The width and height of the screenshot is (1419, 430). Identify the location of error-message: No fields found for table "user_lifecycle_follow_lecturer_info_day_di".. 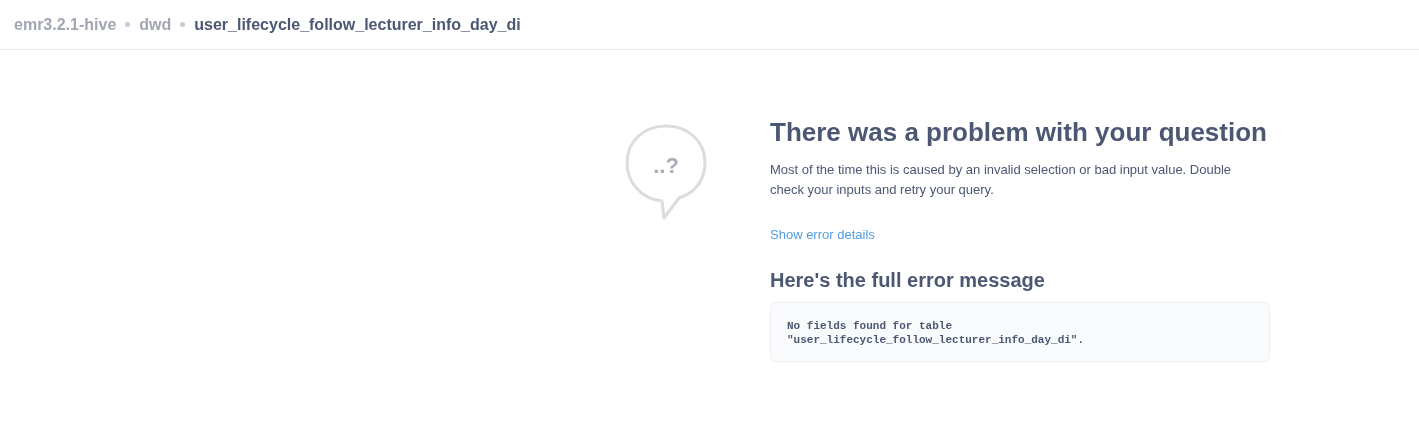
(1020, 332).